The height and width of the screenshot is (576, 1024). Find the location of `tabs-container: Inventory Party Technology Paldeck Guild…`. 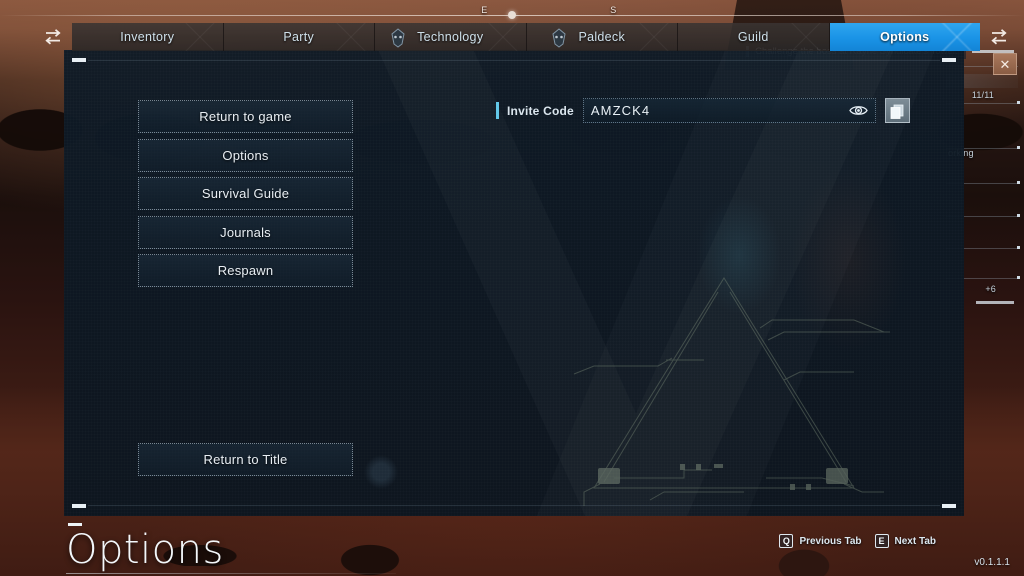

tabs-container: Inventory Party Technology Paldeck Guild… is located at coordinates (526, 37).